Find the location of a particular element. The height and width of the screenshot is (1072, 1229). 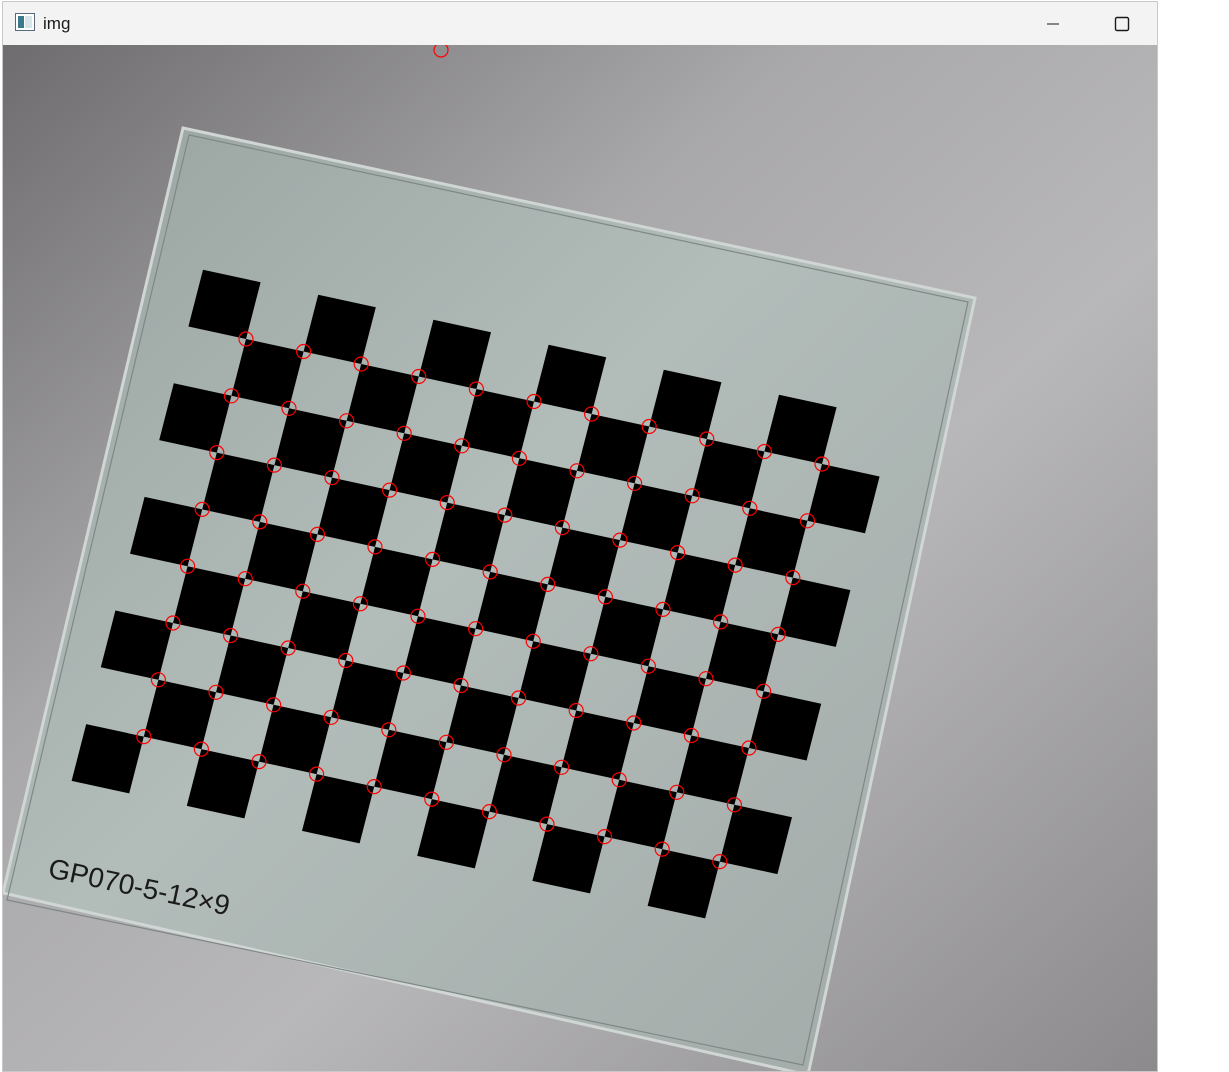

opencv-window-icon is located at coordinates (25, 22).